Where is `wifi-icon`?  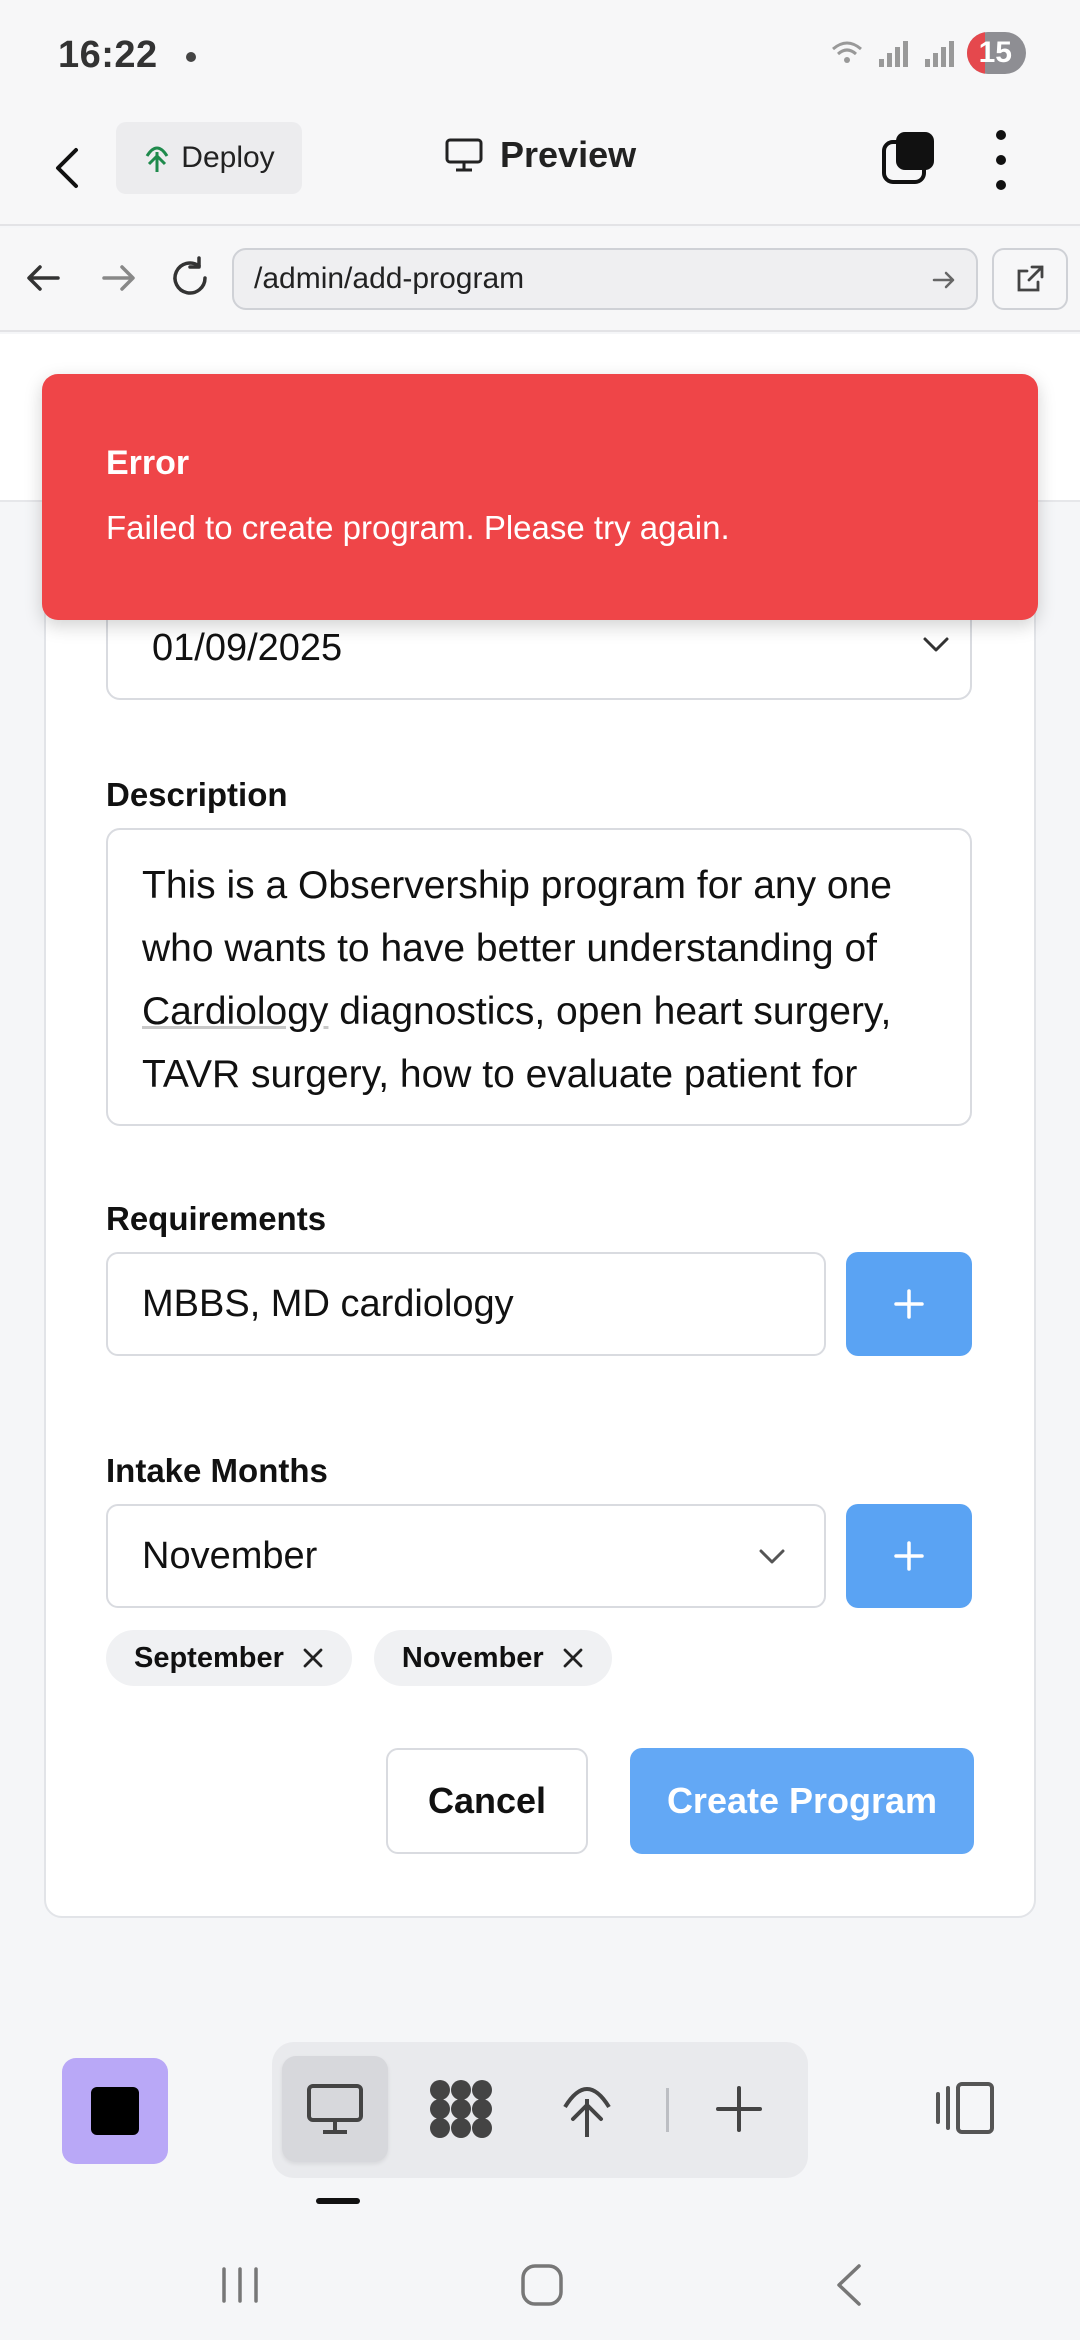
wifi-icon is located at coordinates (846, 52).